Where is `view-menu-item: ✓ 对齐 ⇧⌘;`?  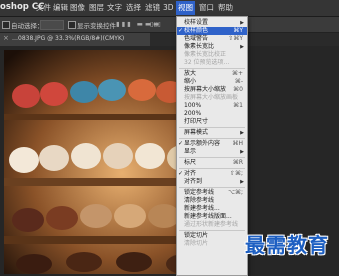
view-menu-item: ✓ 对齐 ⇧⌘; is located at coordinates (212, 174).